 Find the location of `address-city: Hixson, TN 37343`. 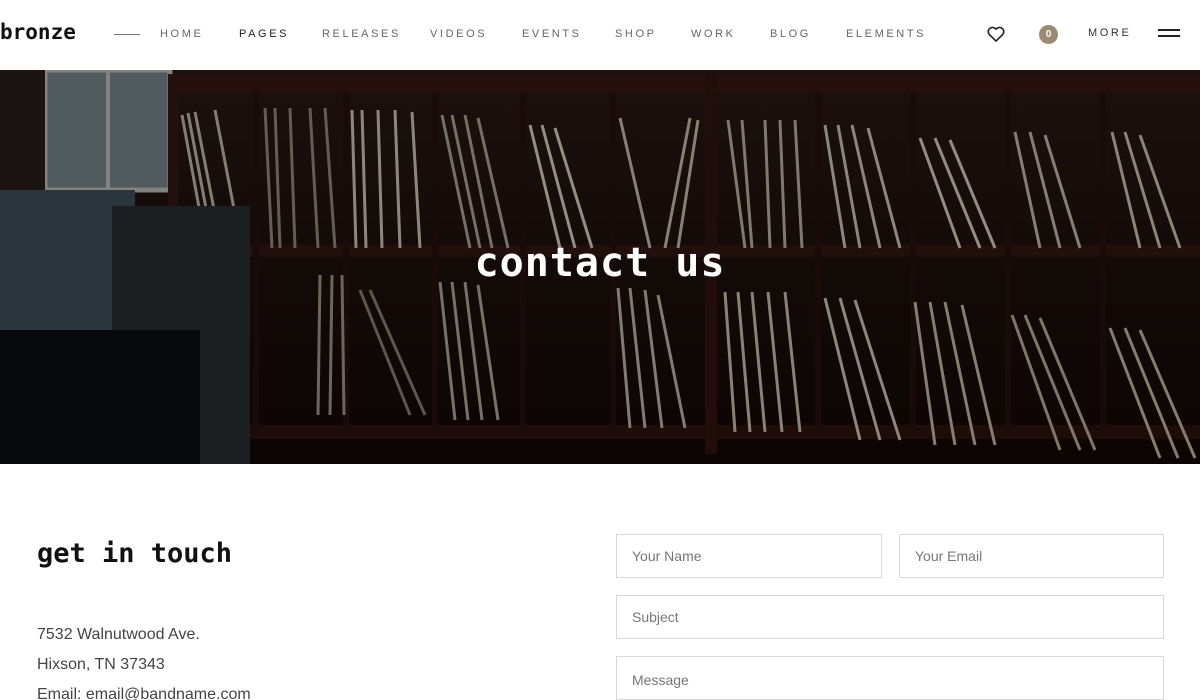

address-city: Hixson, TN 37343 is located at coordinates (101, 664).